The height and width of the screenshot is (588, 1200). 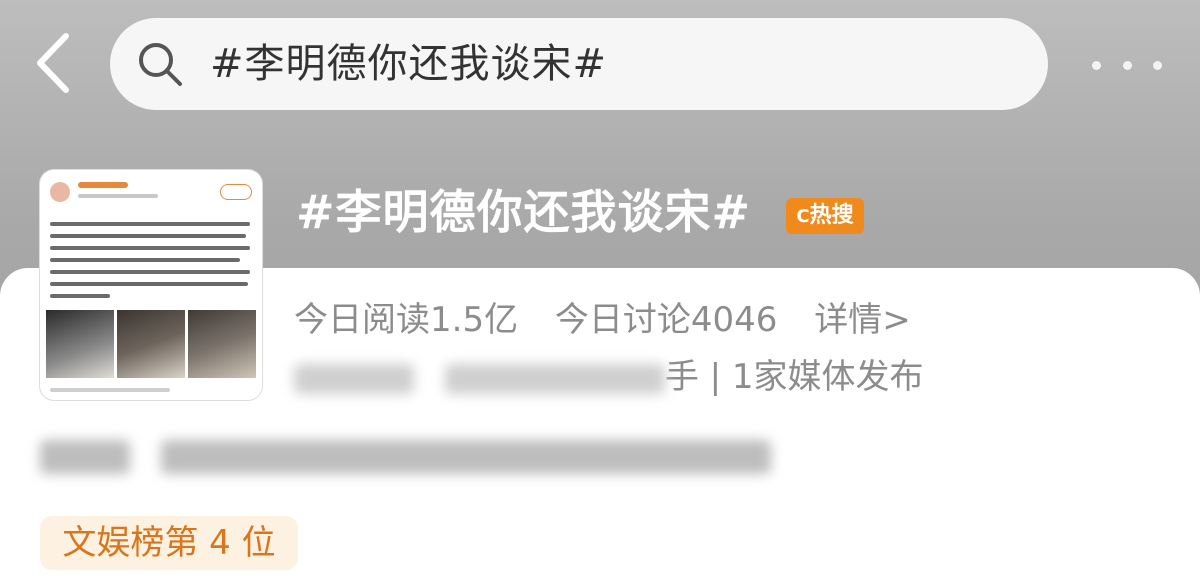 I want to click on back-arrow-icon, so click(x=53, y=63).